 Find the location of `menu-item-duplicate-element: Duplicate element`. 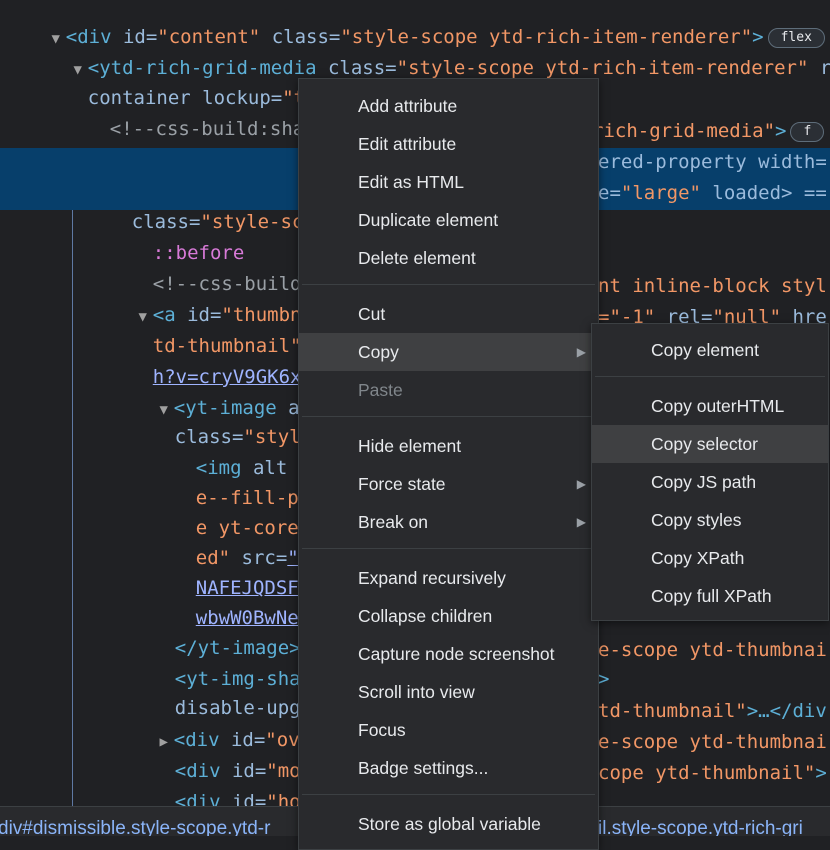

menu-item-duplicate-element: Duplicate element is located at coordinates (448, 220).